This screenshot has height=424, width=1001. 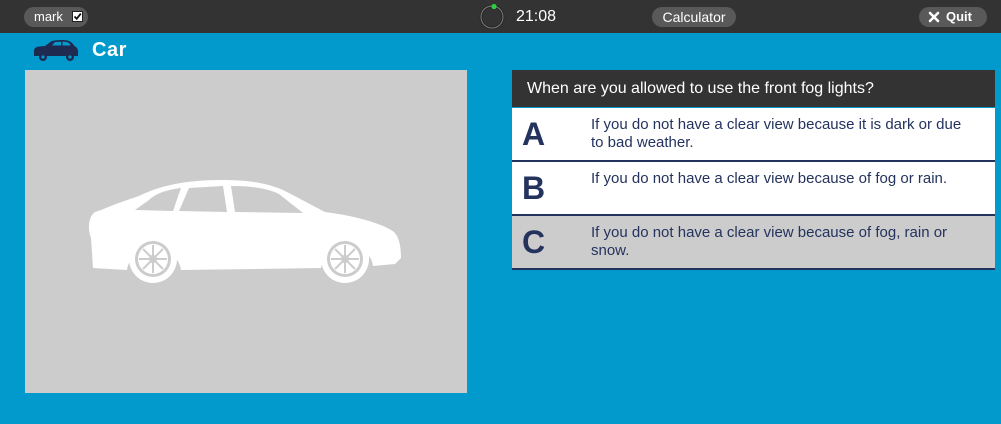 I want to click on calculator-button: Calculator, so click(x=694, y=17).